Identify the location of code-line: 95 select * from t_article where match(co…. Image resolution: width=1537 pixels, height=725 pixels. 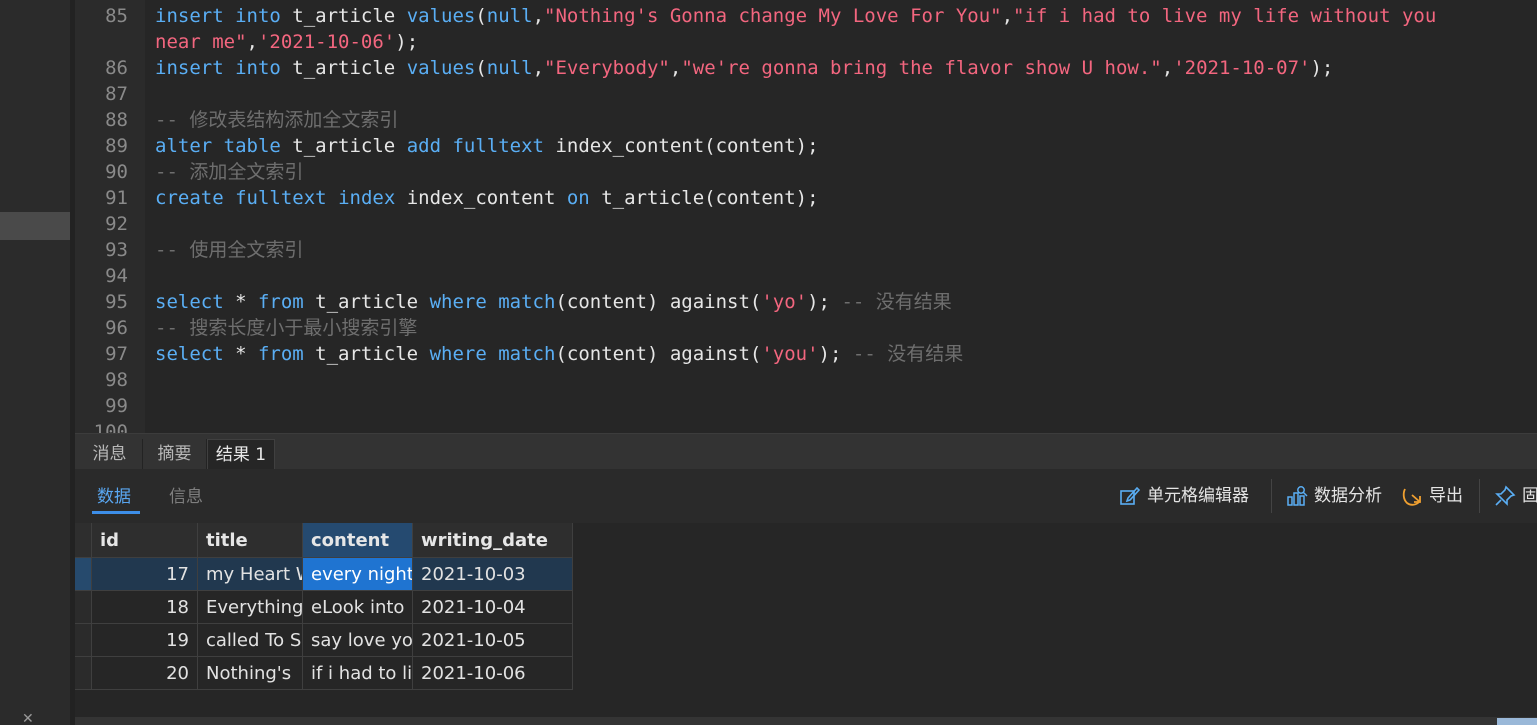
(806, 302).